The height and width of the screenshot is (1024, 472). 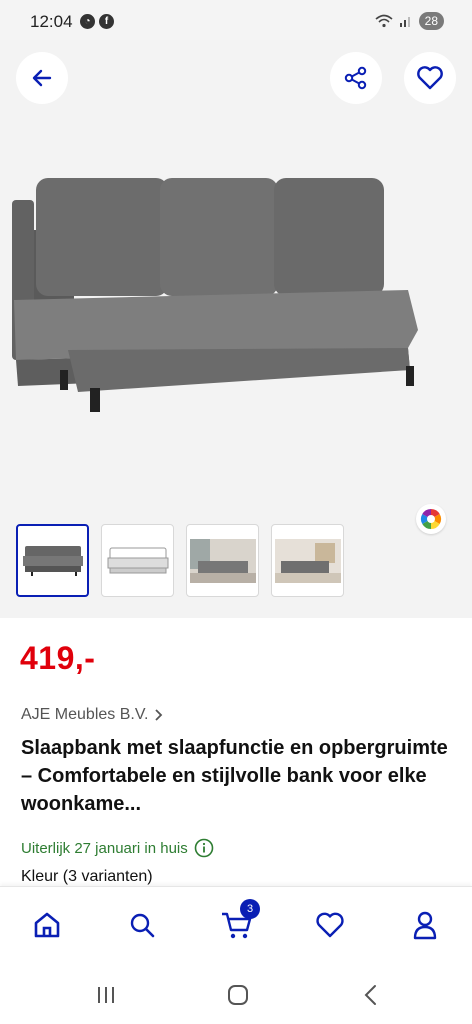 I want to click on heart-outline-icon, so click(x=430, y=78).